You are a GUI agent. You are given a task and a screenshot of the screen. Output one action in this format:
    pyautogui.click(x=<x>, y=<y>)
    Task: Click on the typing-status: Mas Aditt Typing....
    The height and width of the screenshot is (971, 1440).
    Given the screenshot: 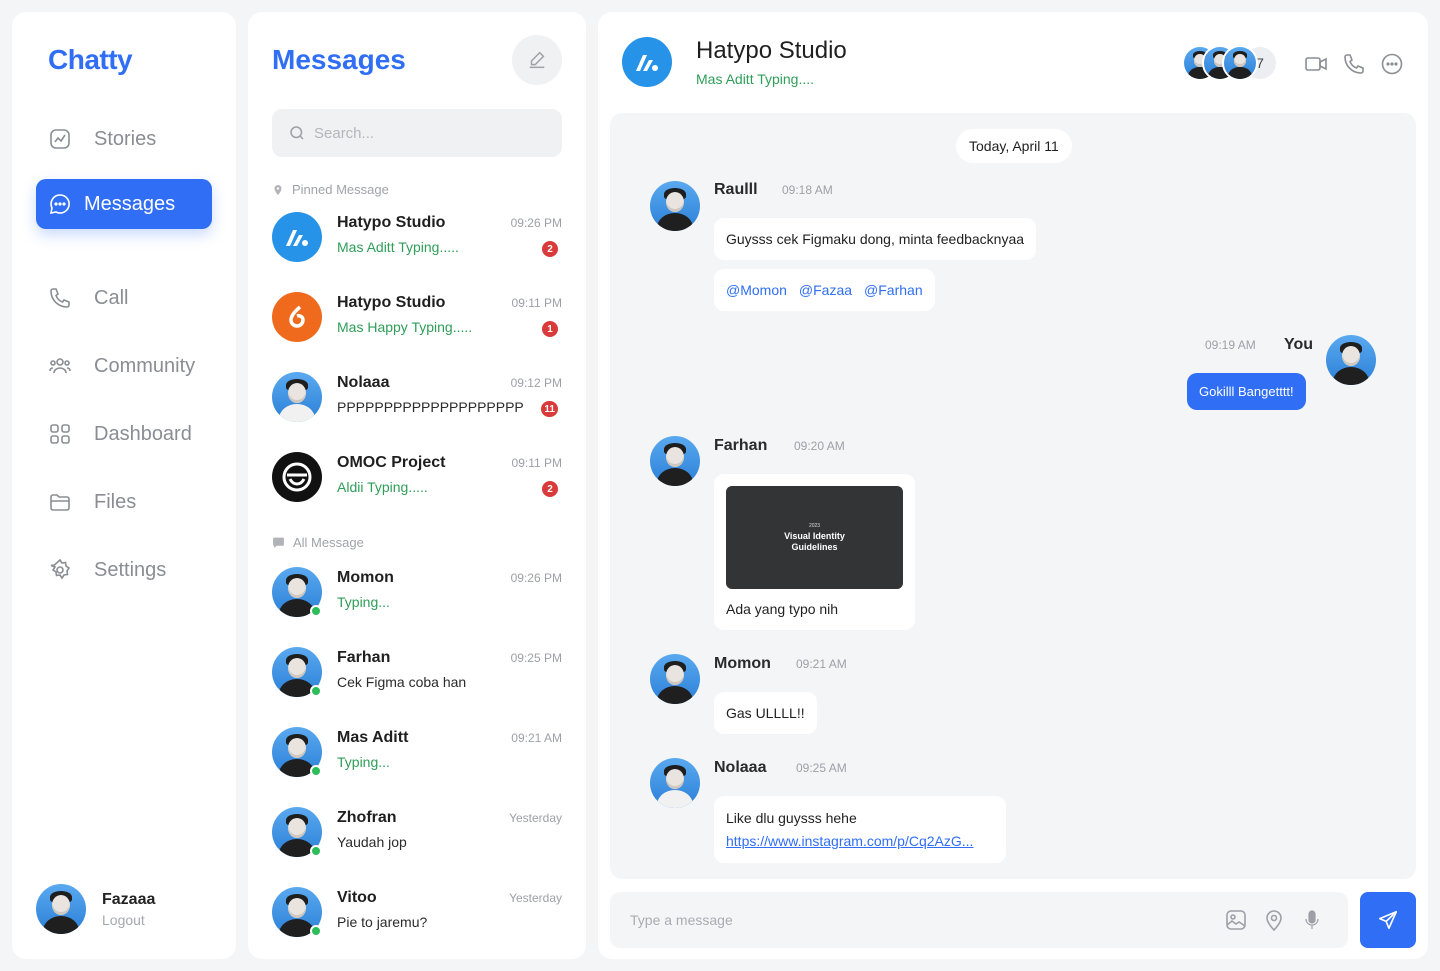 What is the action you would take?
    pyautogui.click(x=755, y=79)
    